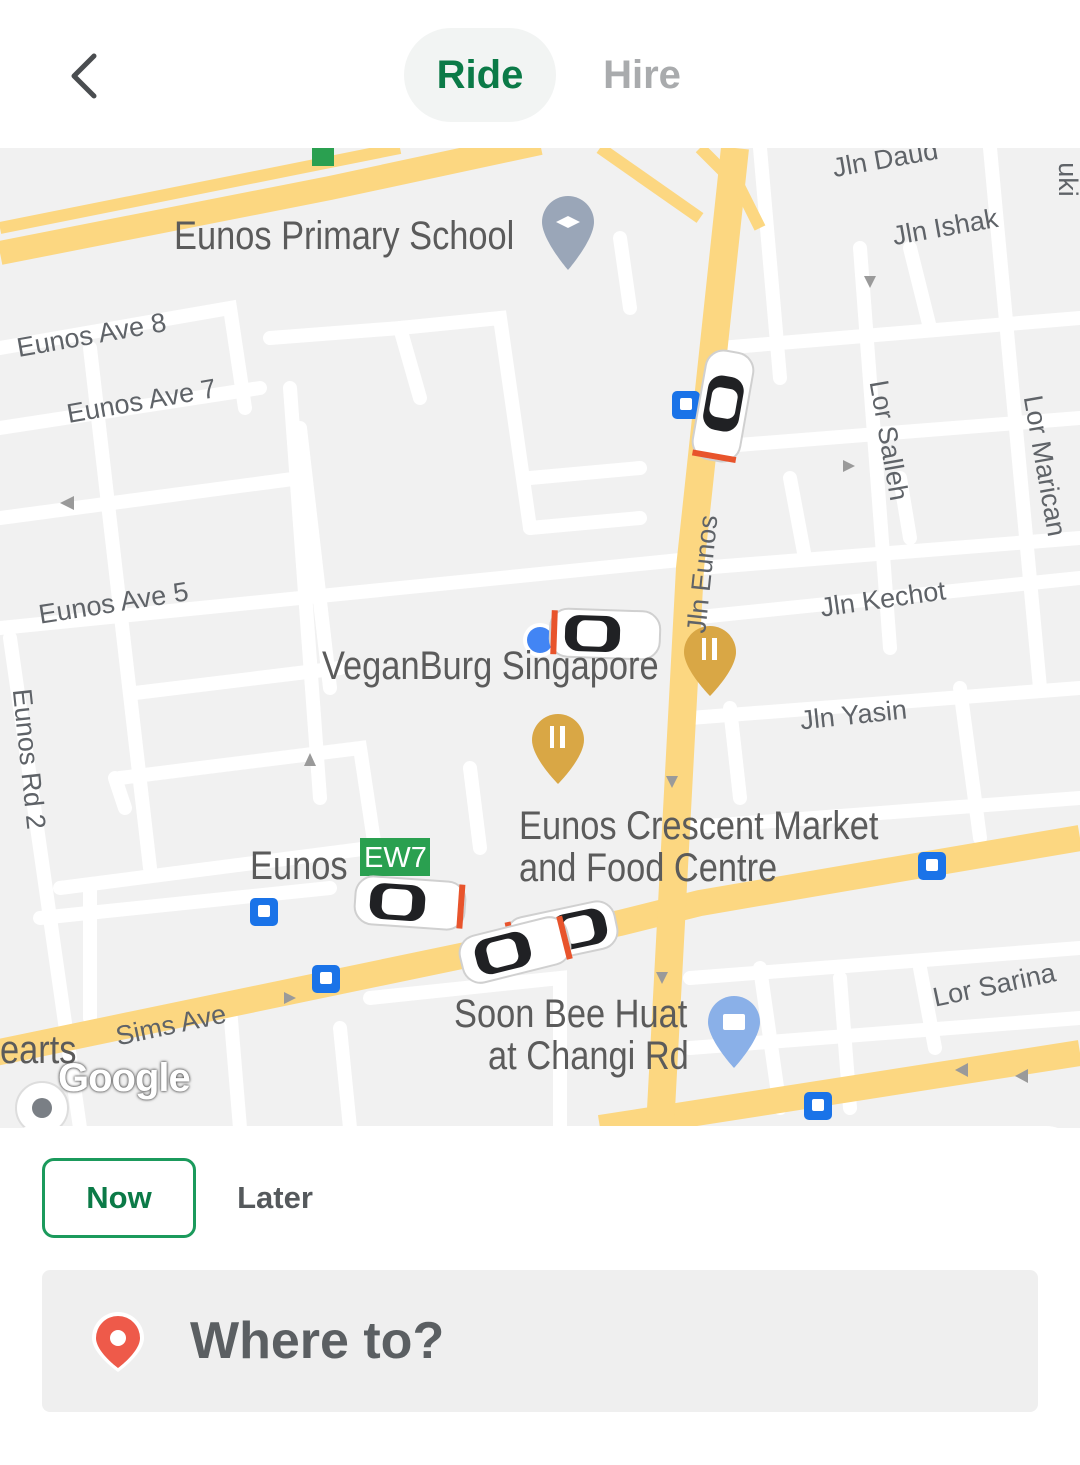 The height and width of the screenshot is (1465, 1080). I want to click on poi-eunos-station: Eunos, so click(299, 866).